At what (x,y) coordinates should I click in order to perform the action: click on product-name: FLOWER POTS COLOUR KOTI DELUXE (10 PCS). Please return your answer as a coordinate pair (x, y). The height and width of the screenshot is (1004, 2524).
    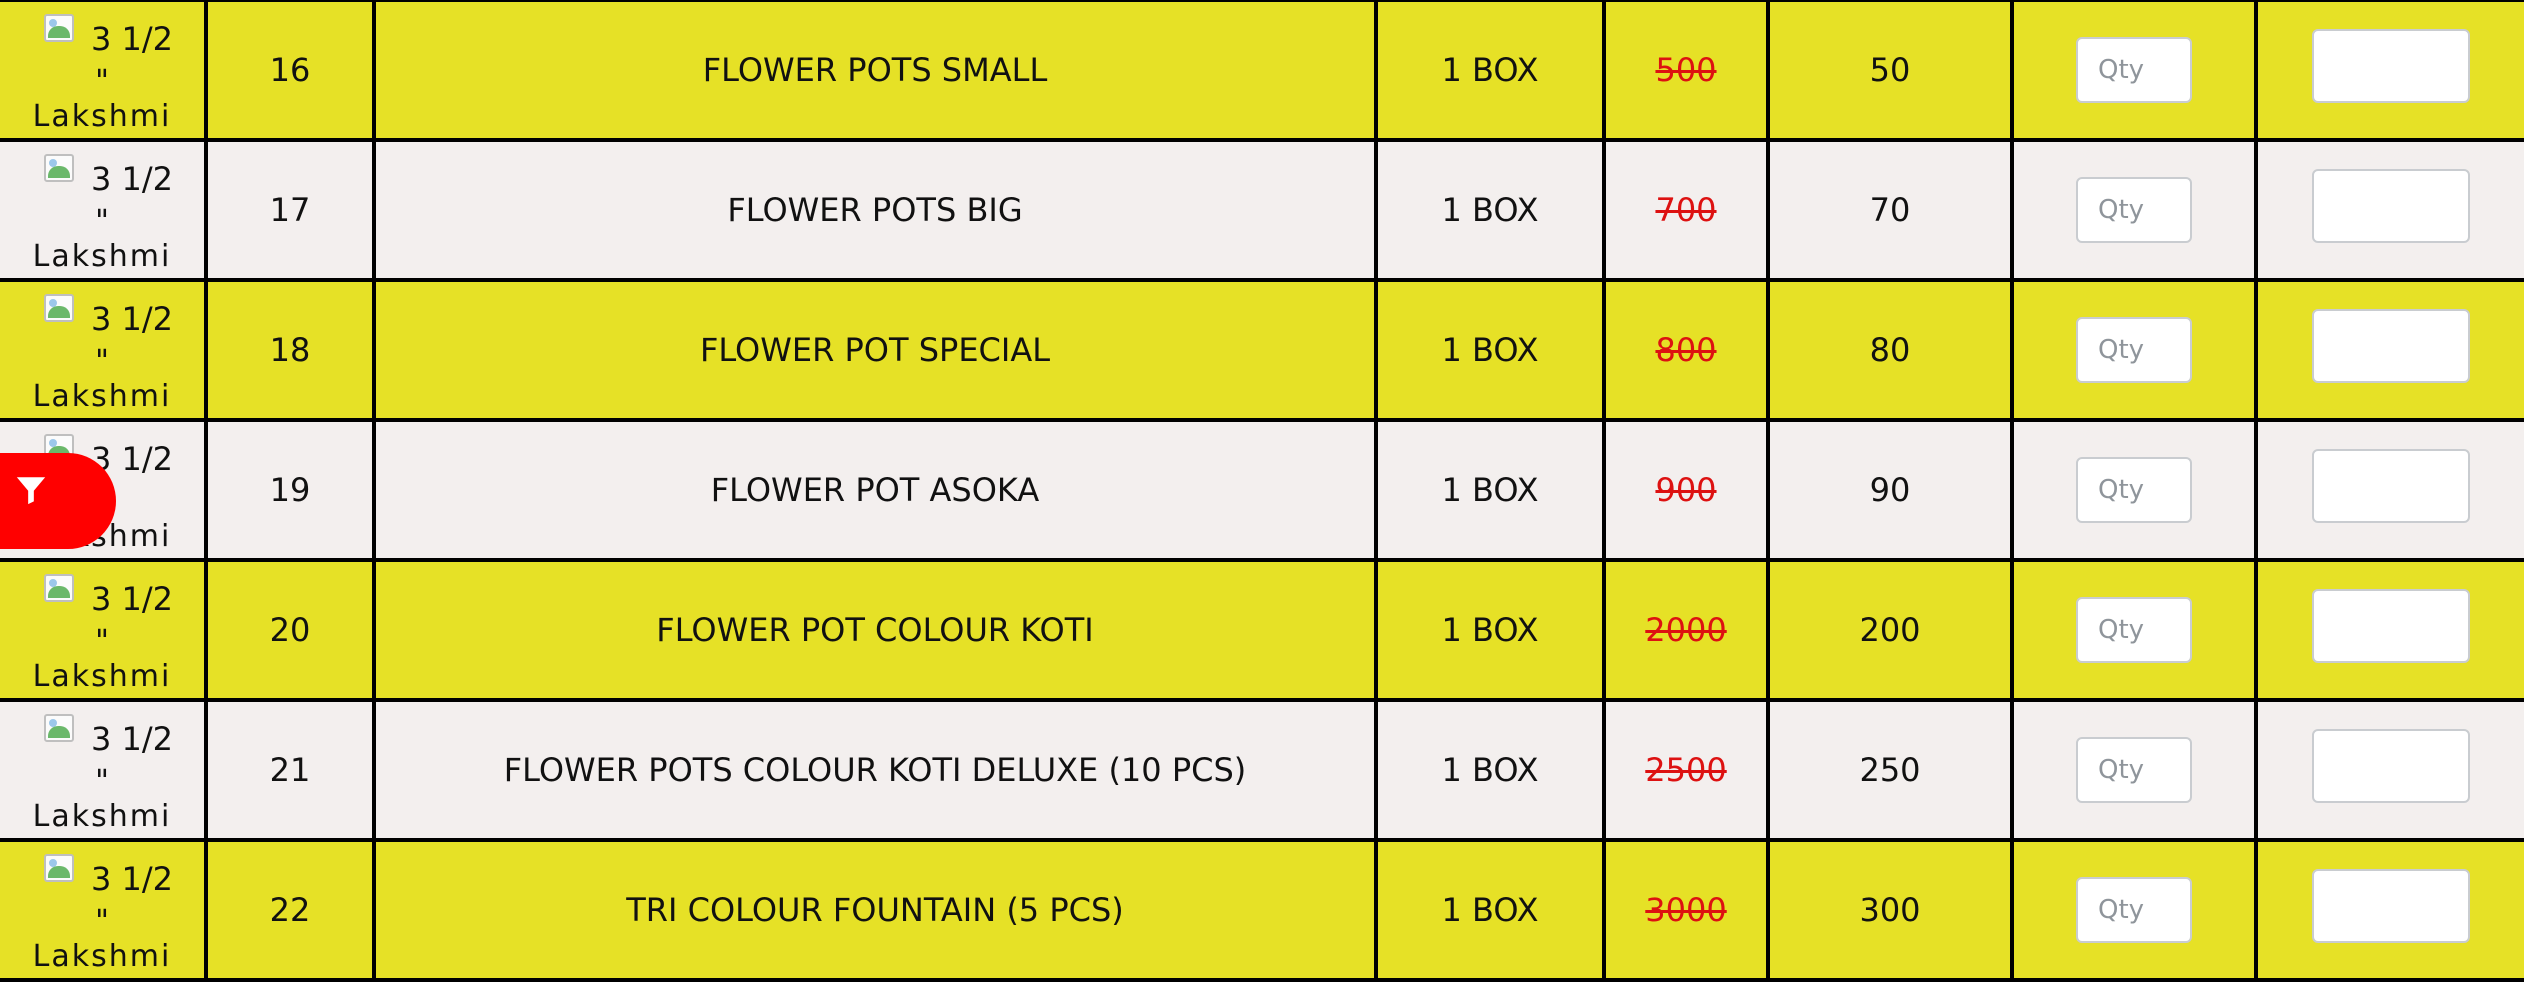
    Looking at the image, I should click on (875, 770).